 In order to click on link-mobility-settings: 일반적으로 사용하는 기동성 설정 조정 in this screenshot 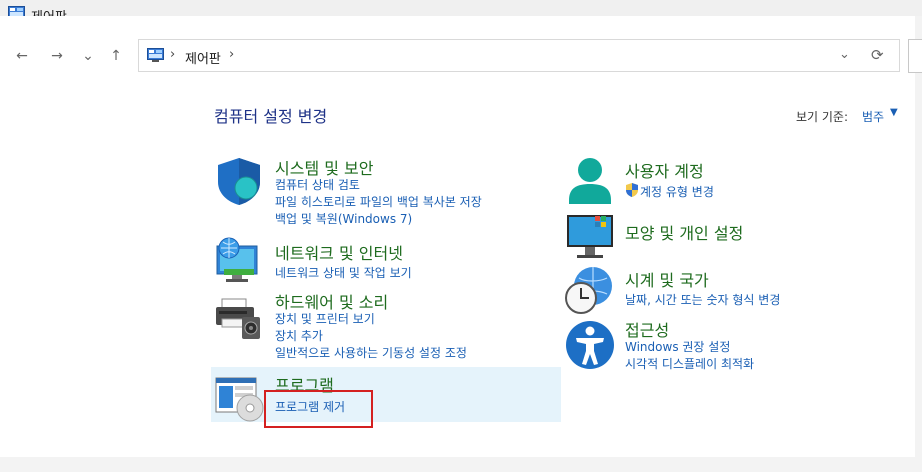, I will do `click(371, 352)`.